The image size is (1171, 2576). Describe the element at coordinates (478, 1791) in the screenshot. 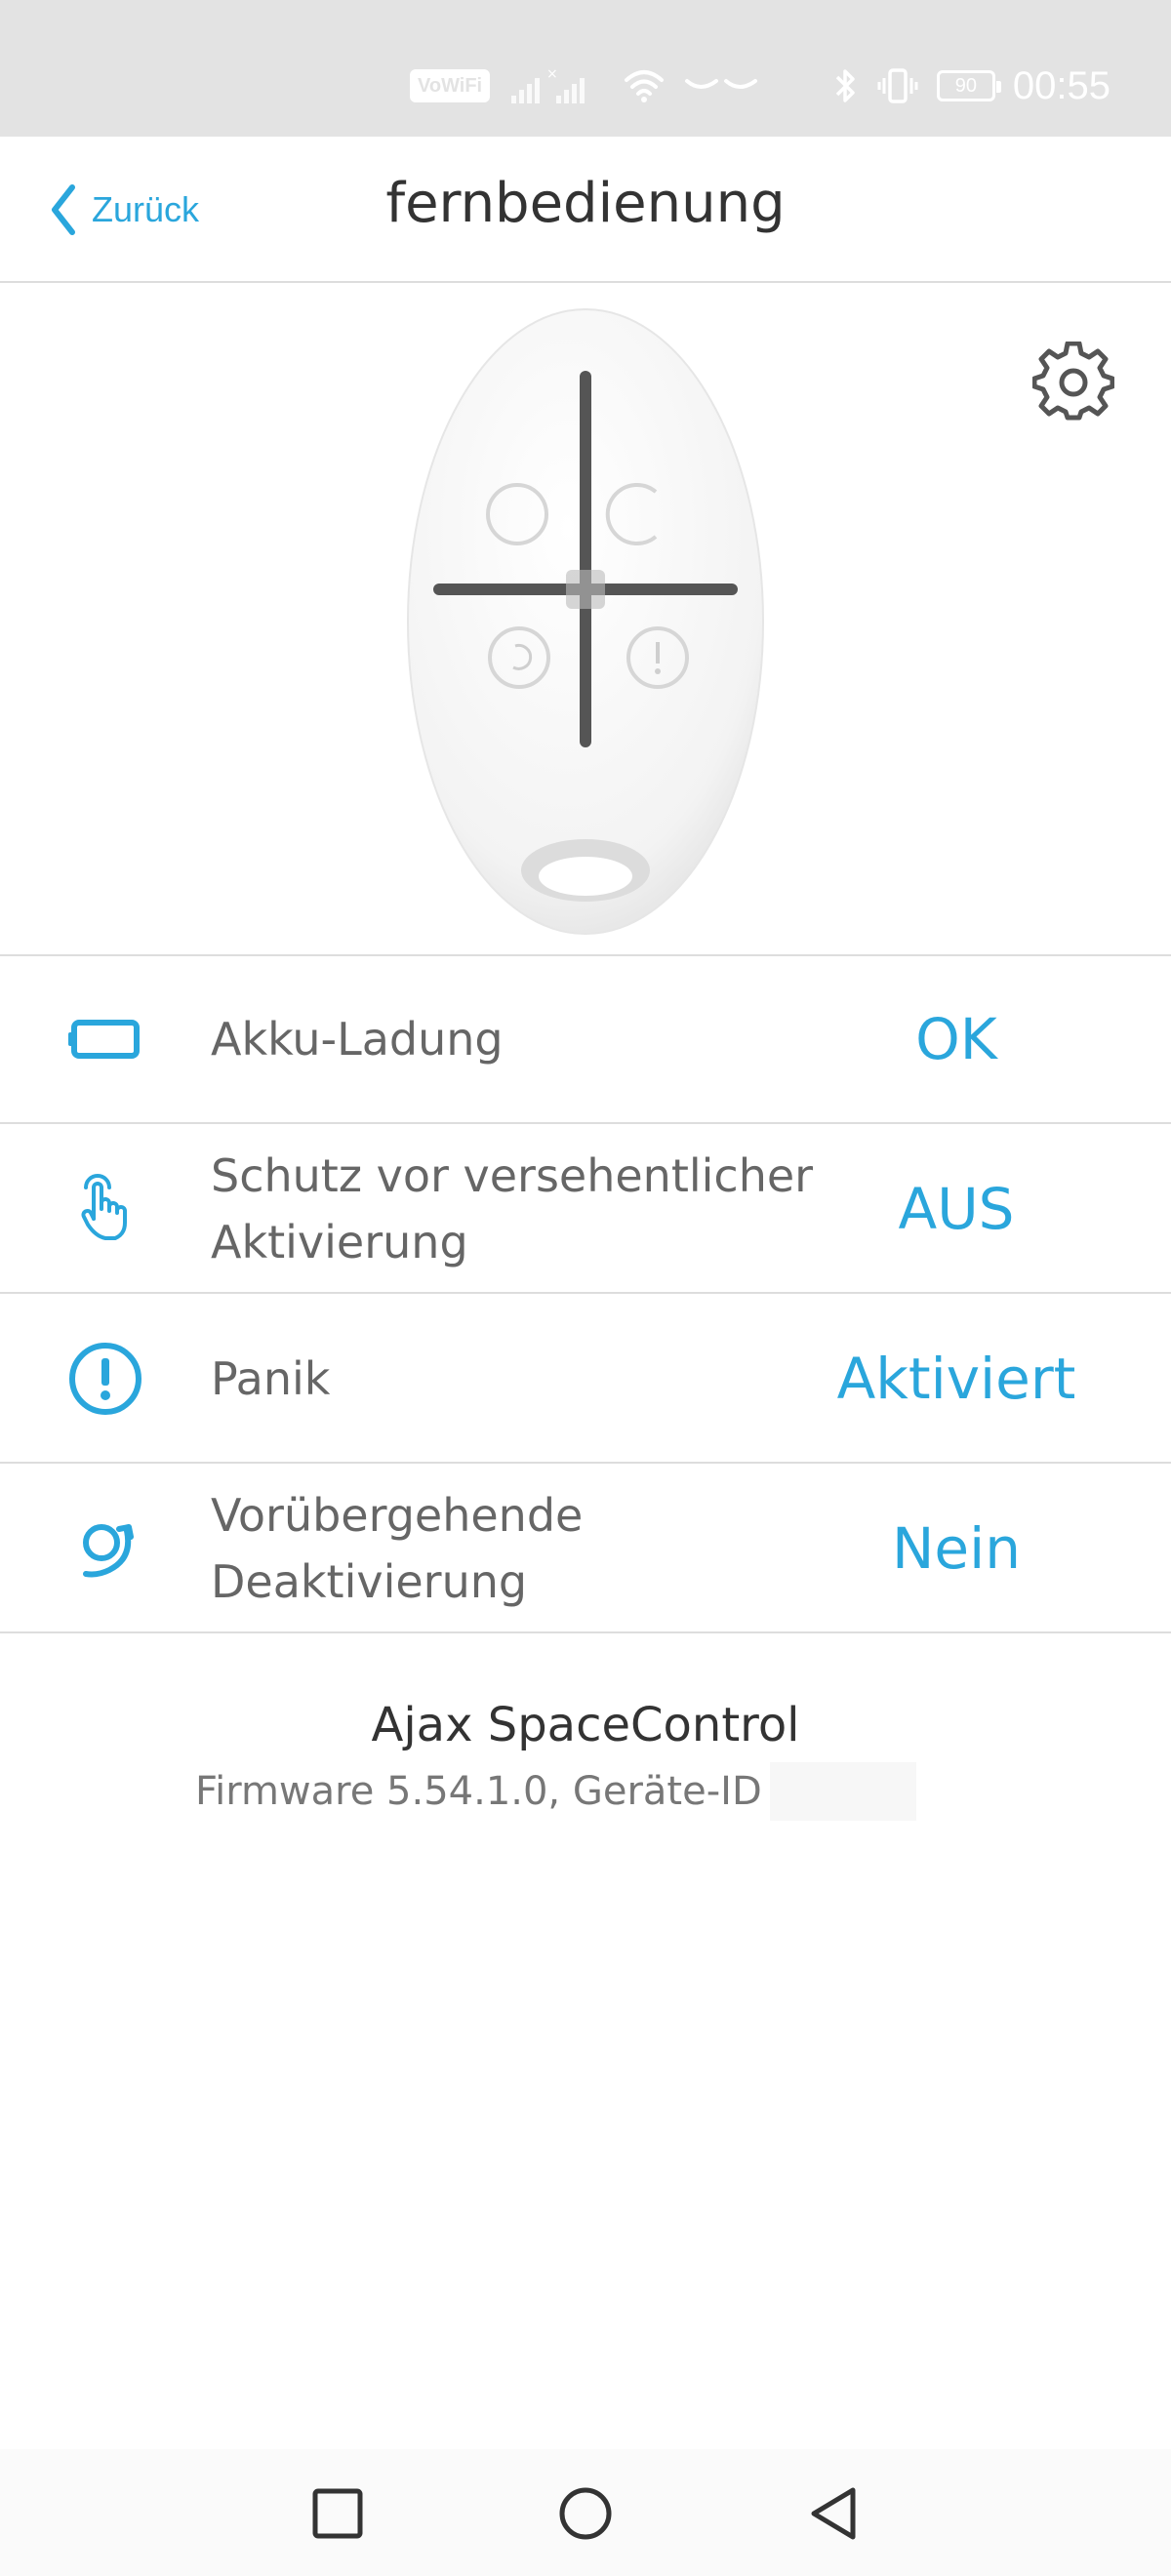

I see `firmware-text: Firmware 5.54.1.0, Geräte-ID` at that location.